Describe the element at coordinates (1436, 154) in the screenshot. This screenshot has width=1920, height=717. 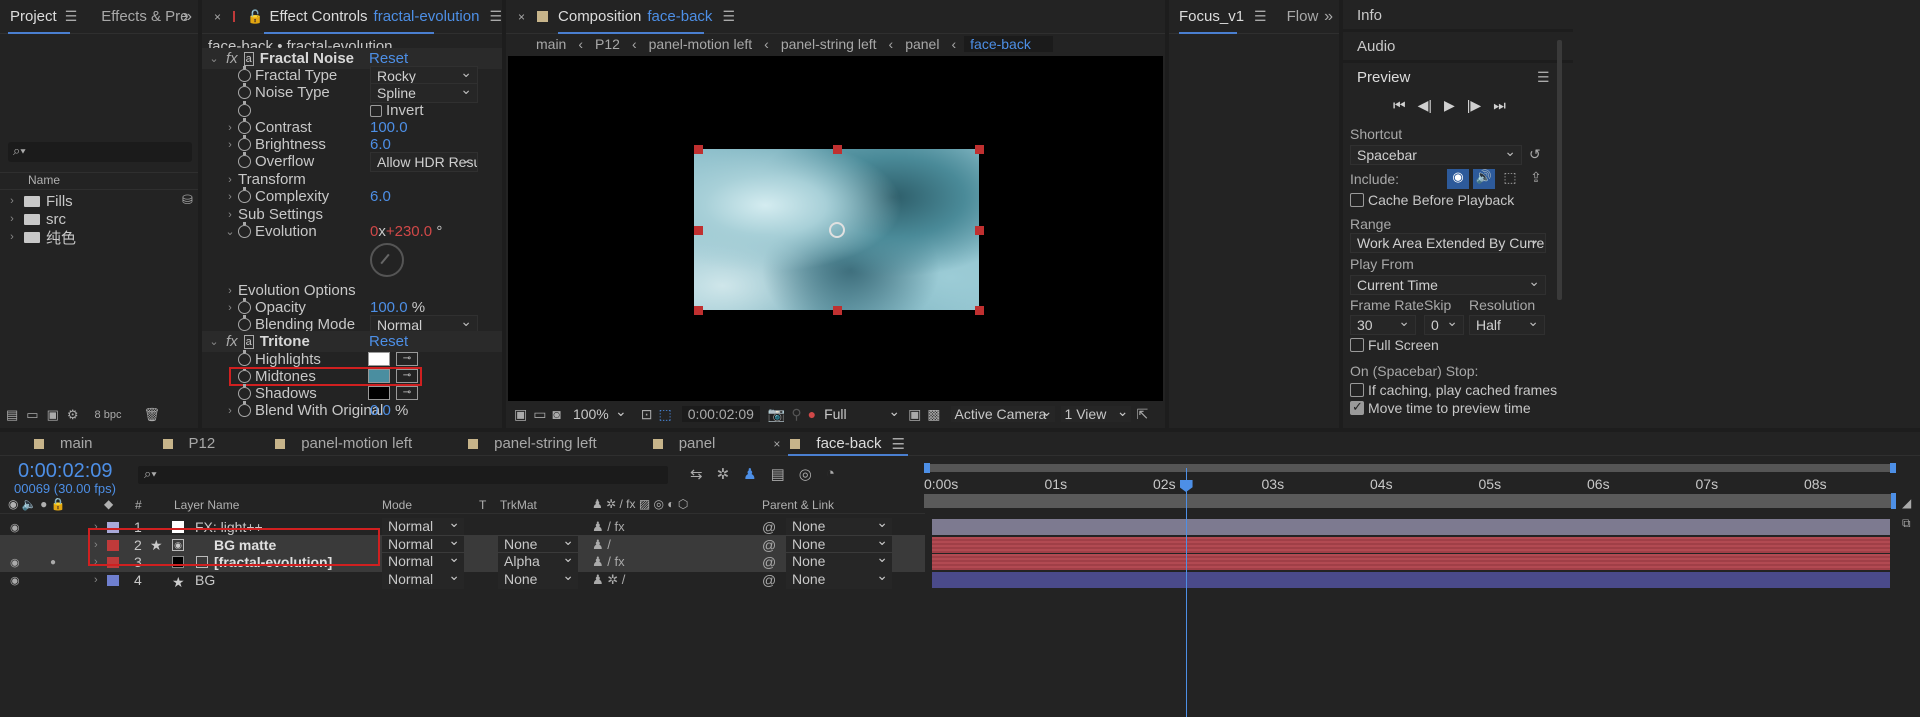
I see `shortcut-dropdown: Spacebar` at that location.